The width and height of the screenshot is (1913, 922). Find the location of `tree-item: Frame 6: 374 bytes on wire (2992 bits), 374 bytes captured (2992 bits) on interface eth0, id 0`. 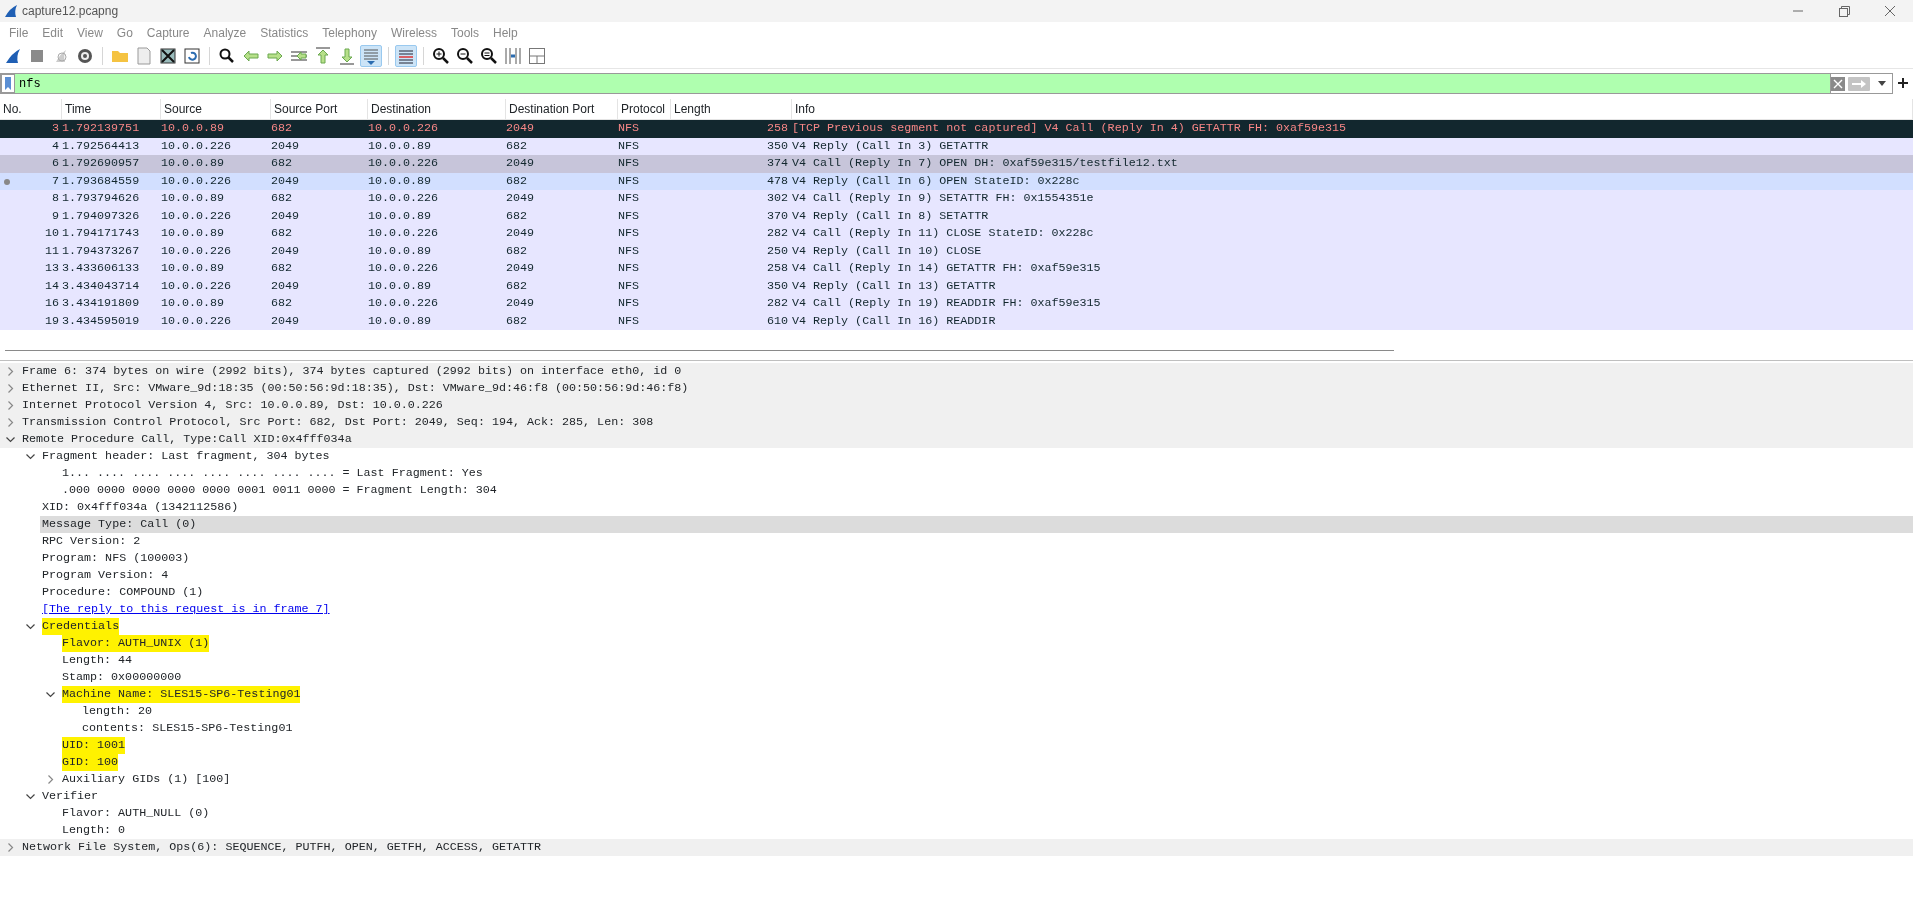

tree-item: Frame 6: 374 bytes on wire (2992 bits), 374 bytes captured (2992 bits) on interface eth0, id 0 is located at coordinates (352, 371).